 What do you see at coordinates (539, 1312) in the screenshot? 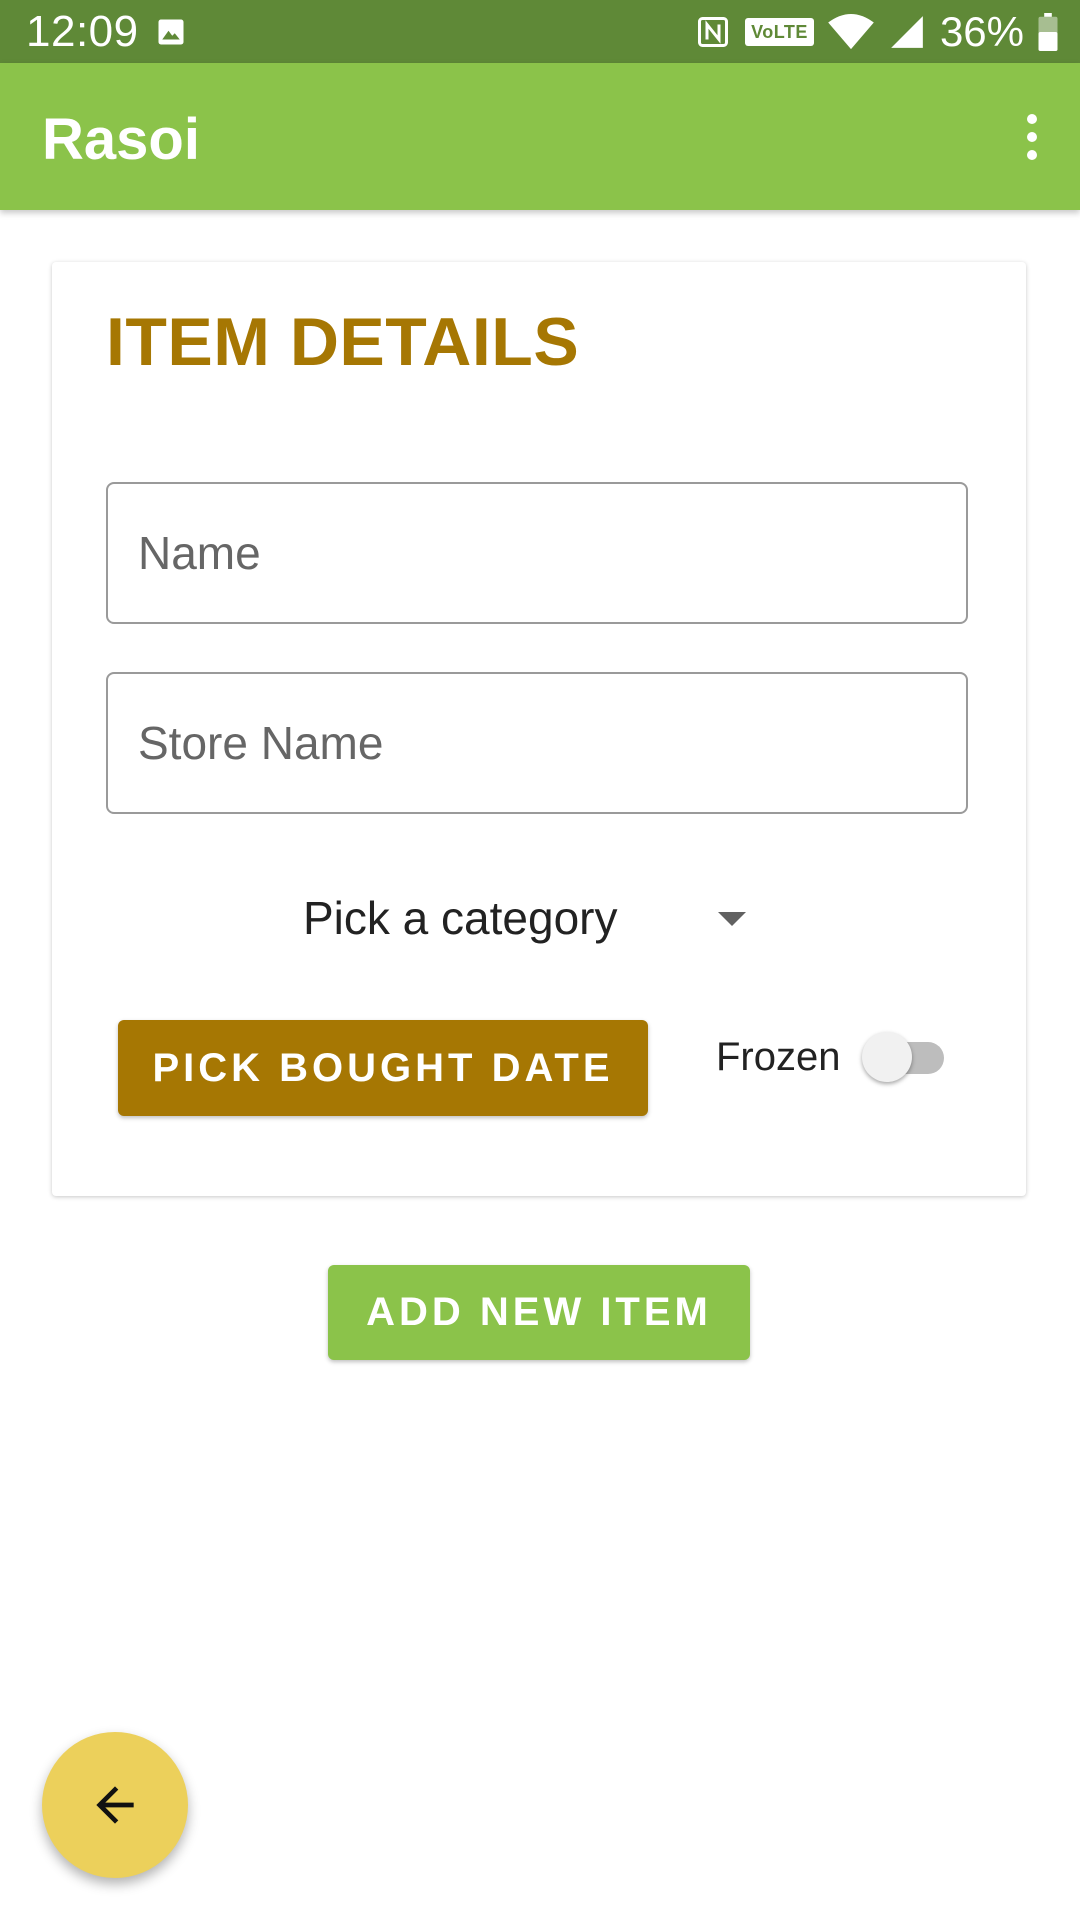
I see `add-new-item-button: ADD NEW ITEM` at bounding box center [539, 1312].